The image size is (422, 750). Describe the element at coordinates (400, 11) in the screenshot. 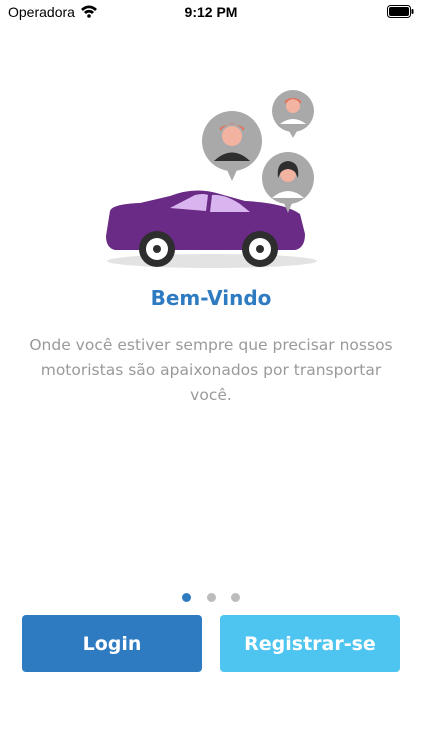

I see `battery-icon` at that location.